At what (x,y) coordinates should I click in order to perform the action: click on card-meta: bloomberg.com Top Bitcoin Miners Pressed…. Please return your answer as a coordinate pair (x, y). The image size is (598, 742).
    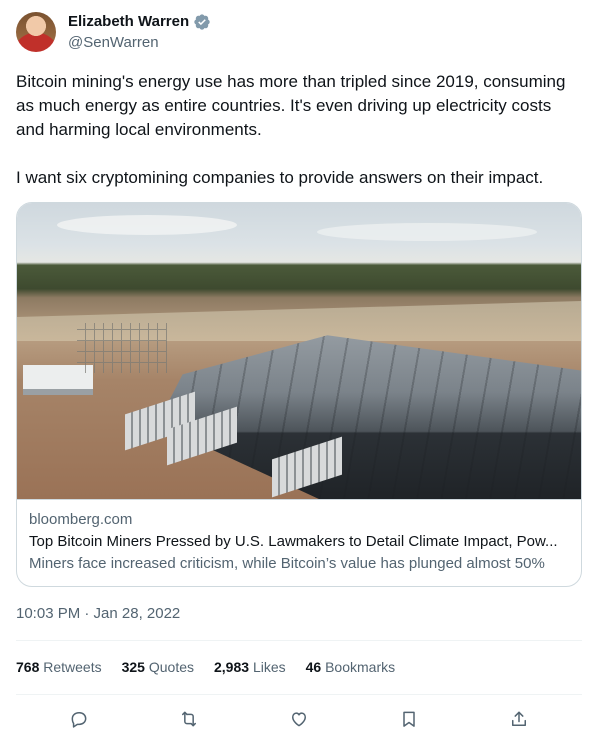
    Looking at the image, I should click on (299, 536).